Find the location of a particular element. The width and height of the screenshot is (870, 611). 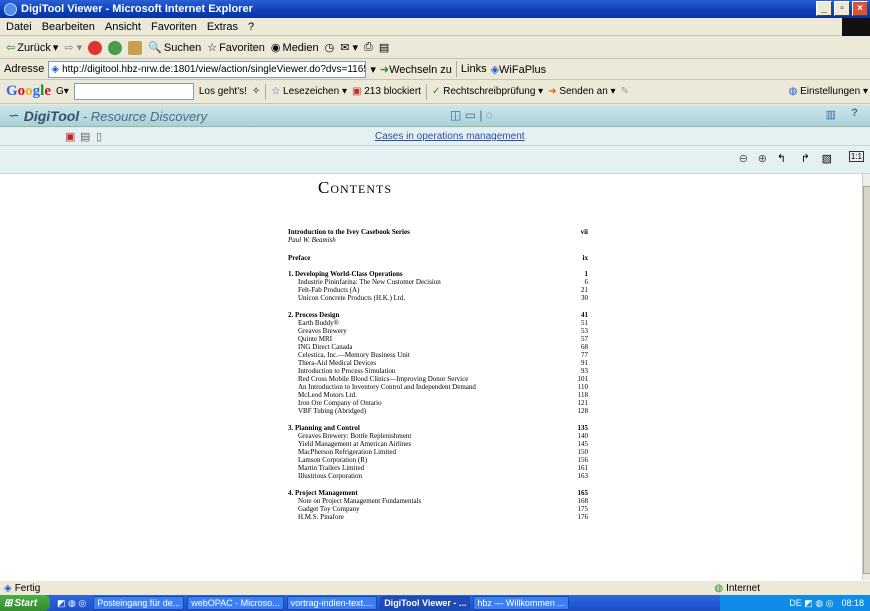

print-icon: ⎙ is located at coordinates (368, 47).